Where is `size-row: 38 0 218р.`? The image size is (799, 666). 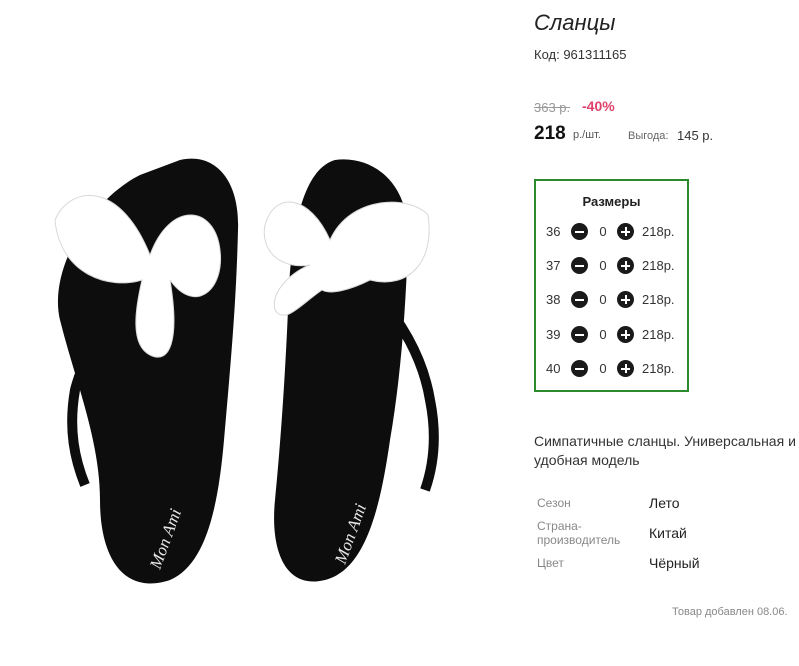 size-row: 38 0 218р. is located at coordinates (616, 300).